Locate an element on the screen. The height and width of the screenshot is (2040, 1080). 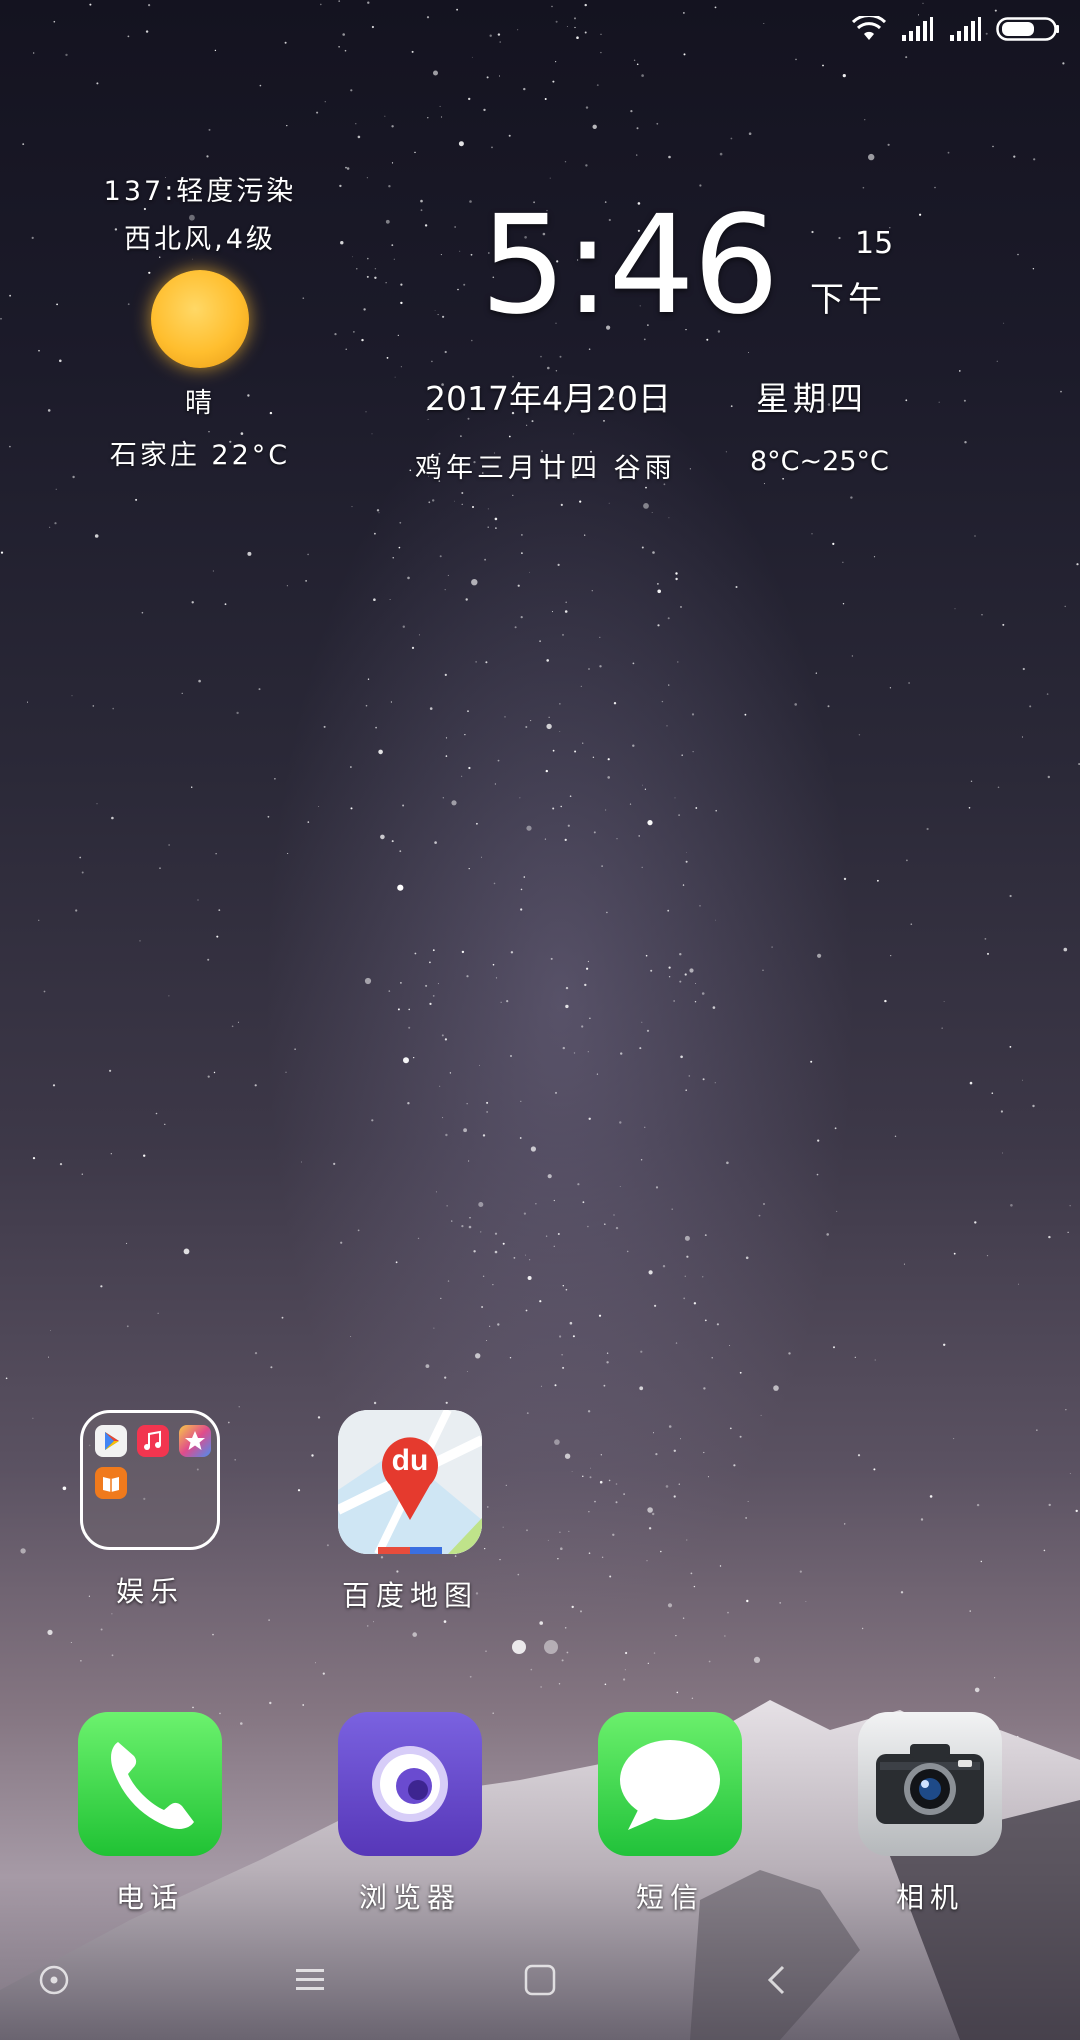
wifi-icon is located at coordinates (869, 29).